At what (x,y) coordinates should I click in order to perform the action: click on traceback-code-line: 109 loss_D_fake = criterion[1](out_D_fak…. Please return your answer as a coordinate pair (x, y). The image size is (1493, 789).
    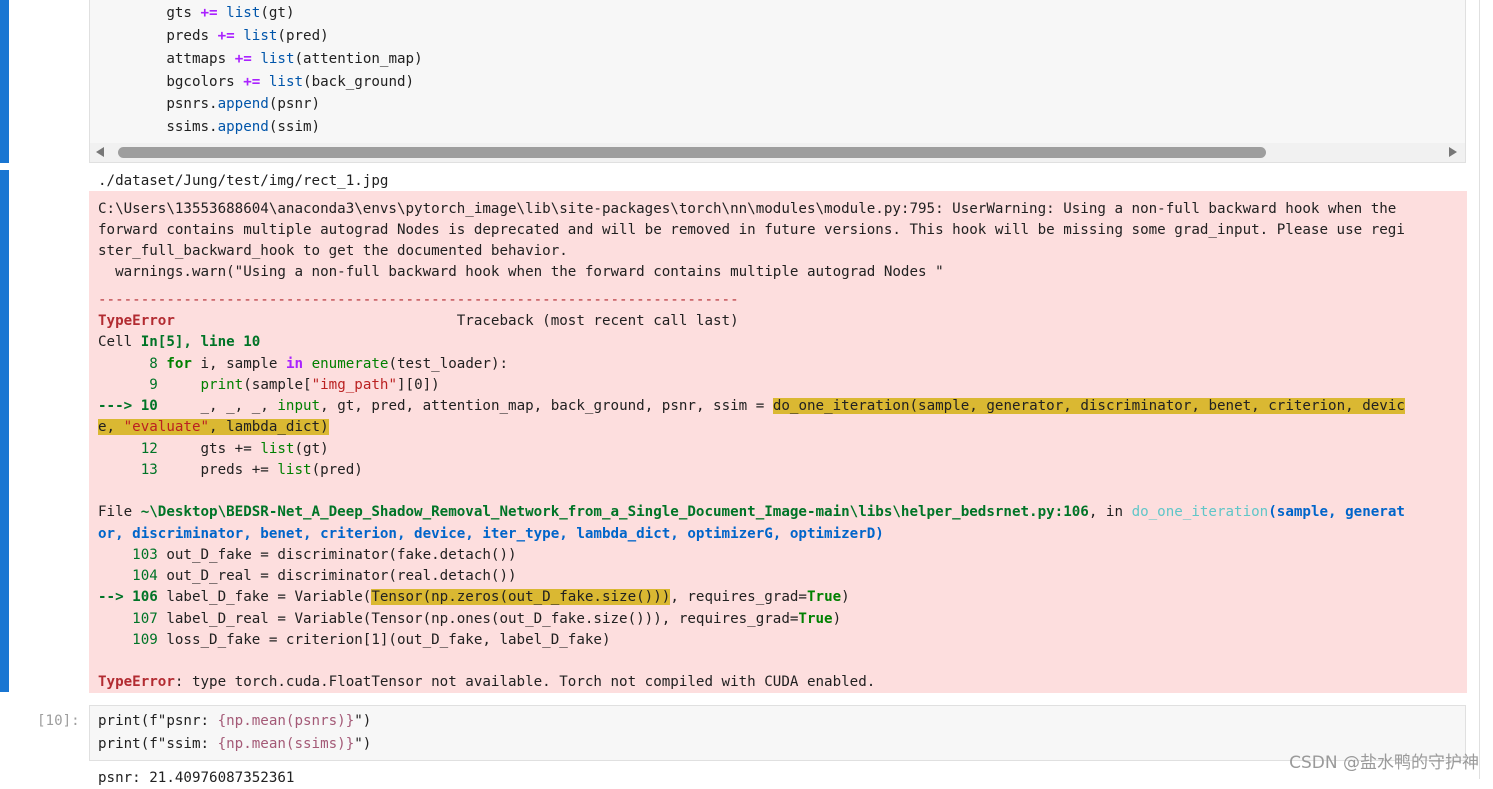
    Looking at the image, I should click on (354, 640).